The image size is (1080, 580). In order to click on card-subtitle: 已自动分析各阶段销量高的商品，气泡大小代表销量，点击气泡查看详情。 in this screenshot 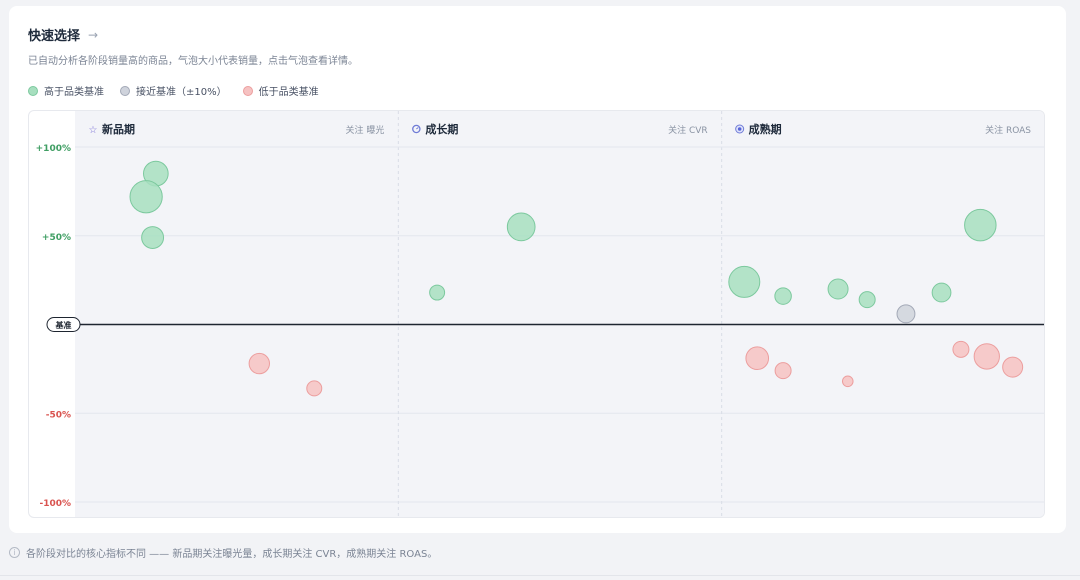, I will do `click(193, 61)`.